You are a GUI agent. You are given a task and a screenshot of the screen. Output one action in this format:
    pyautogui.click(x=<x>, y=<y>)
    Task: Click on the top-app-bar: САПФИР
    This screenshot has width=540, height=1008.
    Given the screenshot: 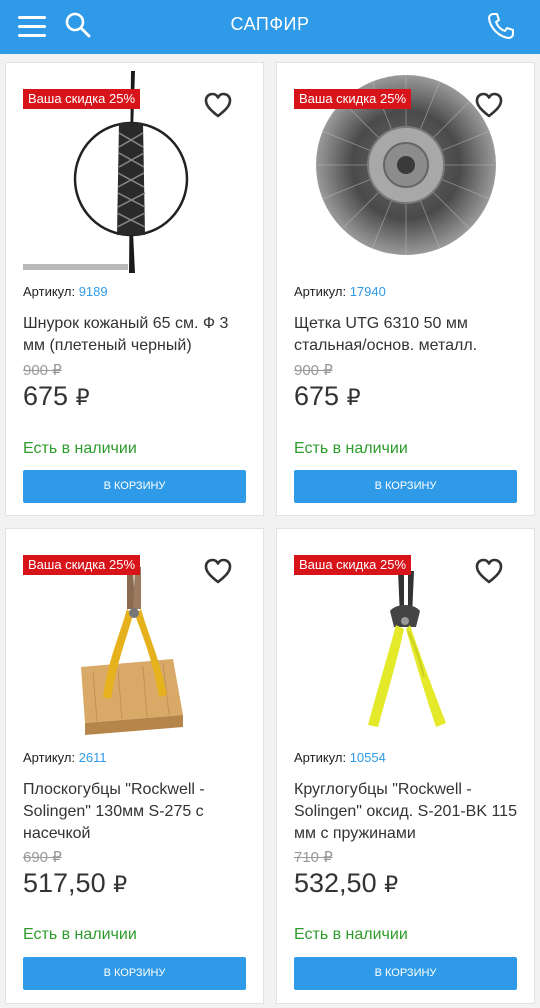 What is the action you would take?
    pyautogui.click(x=270, y=27)
    